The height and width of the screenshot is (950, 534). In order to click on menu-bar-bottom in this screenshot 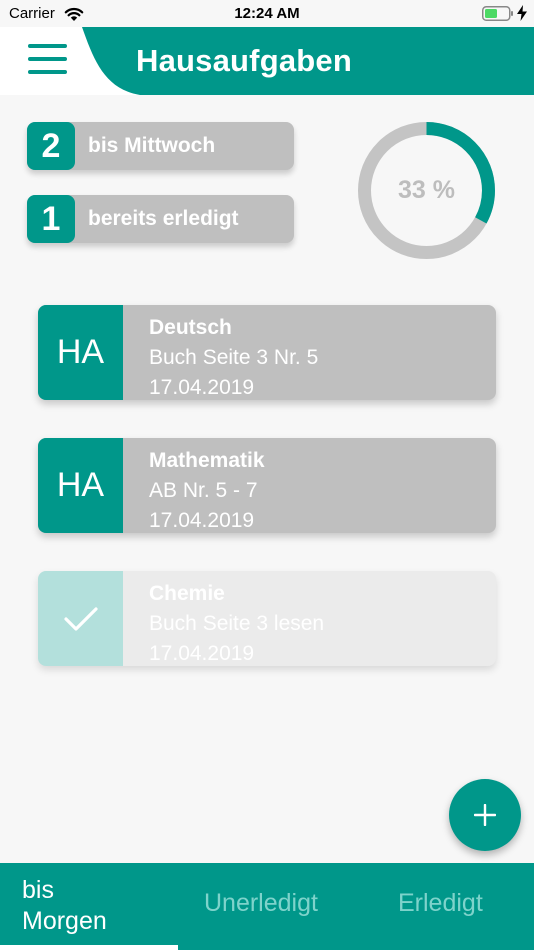, I will do `click(47, 72)`.